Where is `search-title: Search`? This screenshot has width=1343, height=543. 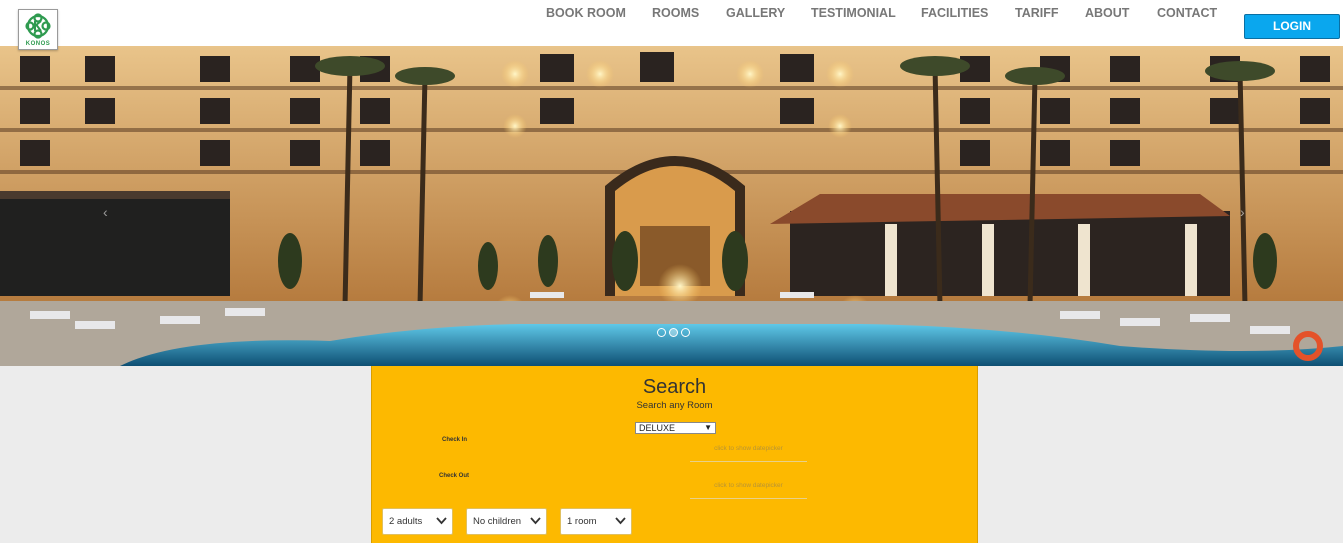
search-title: Search is located at coordinates (674, 387).